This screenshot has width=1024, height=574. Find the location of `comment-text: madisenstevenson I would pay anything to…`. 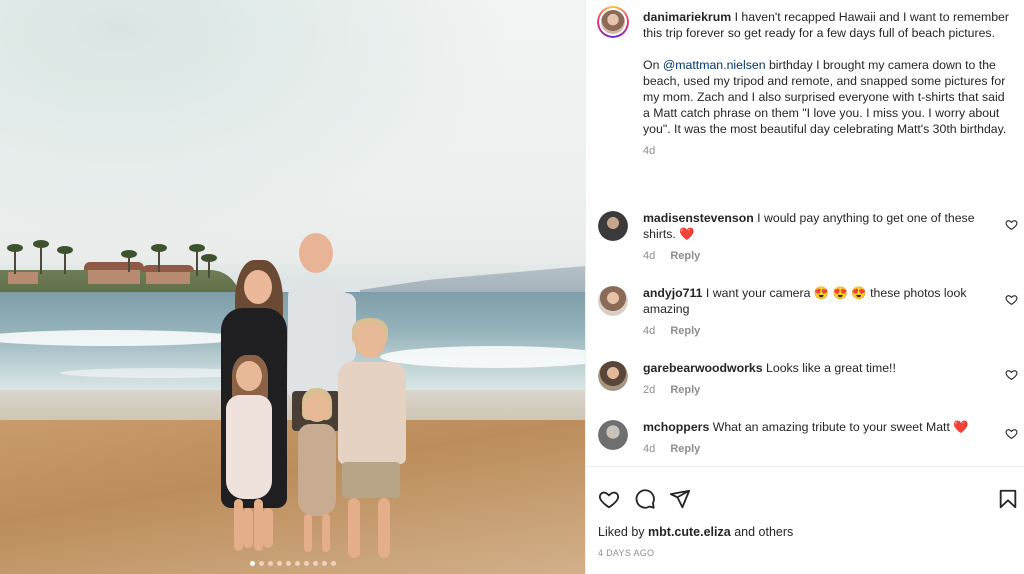

comment-text: madisenstevenson I would pay anything to… is located at coordinates (814, 226).